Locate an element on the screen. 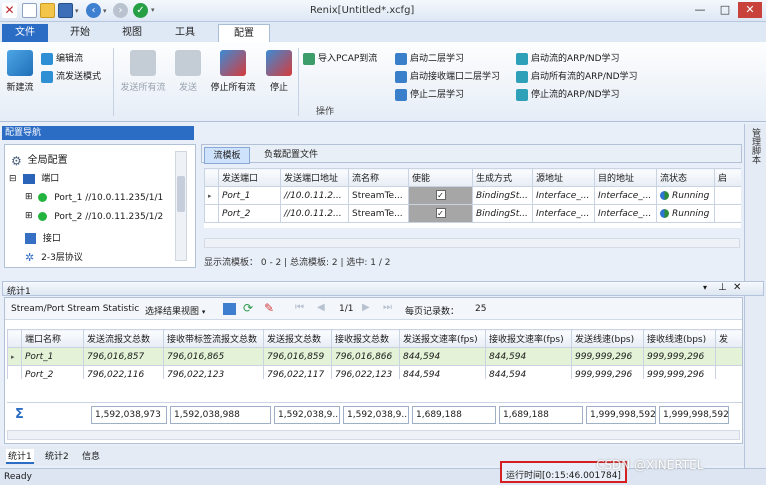 Image resolution: width=766 pixels, height=485 pixels. new-stream-button: 新建流 is located at coordinates (20, 71).